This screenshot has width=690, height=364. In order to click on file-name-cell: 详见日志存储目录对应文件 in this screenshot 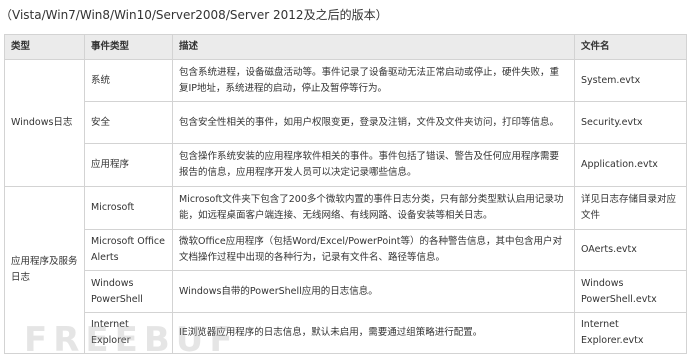, I will do `click(630, 208)`.